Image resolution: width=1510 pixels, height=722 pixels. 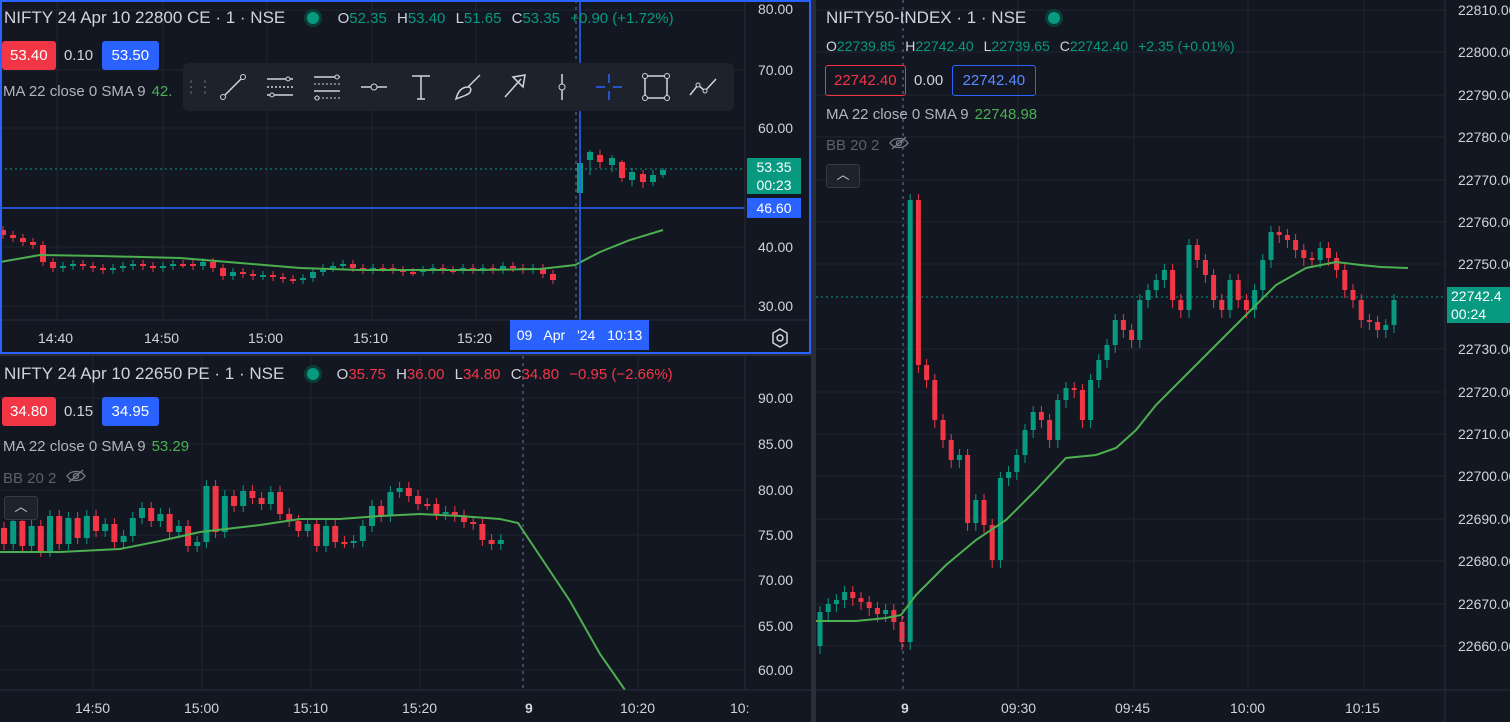 What do you see at coordinates (1099, 46) in the screenshot?
I see `close-value: 22742.40` at bounding box center [1099, 46].